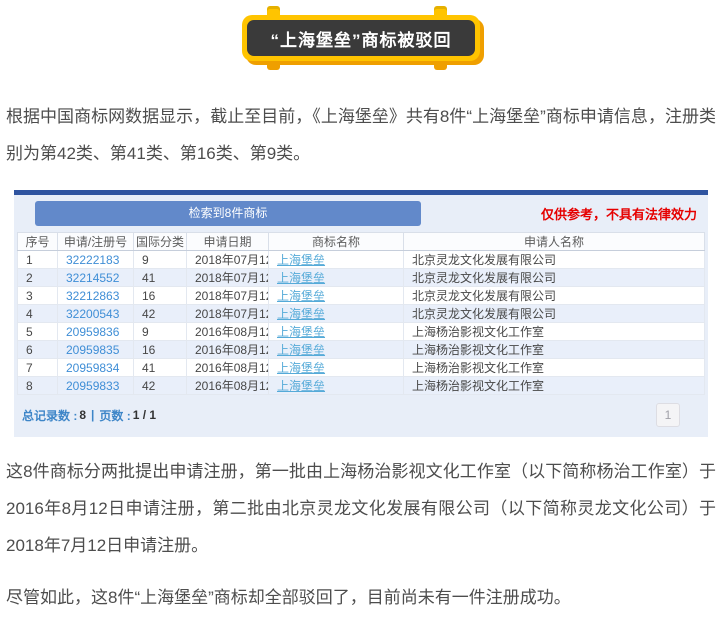  I want to click on table-row: 2 32214552 412018年07月12日上海堡垒 北京灵龙文化发展有限公司, so click(361, 277).